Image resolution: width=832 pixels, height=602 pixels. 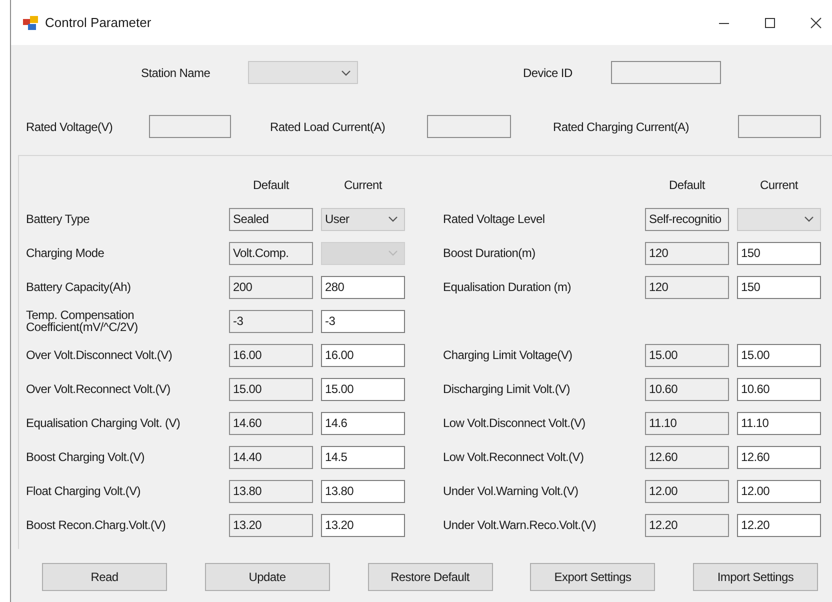 I want to click on field-label: Station Name, so click(x=176, y=73).